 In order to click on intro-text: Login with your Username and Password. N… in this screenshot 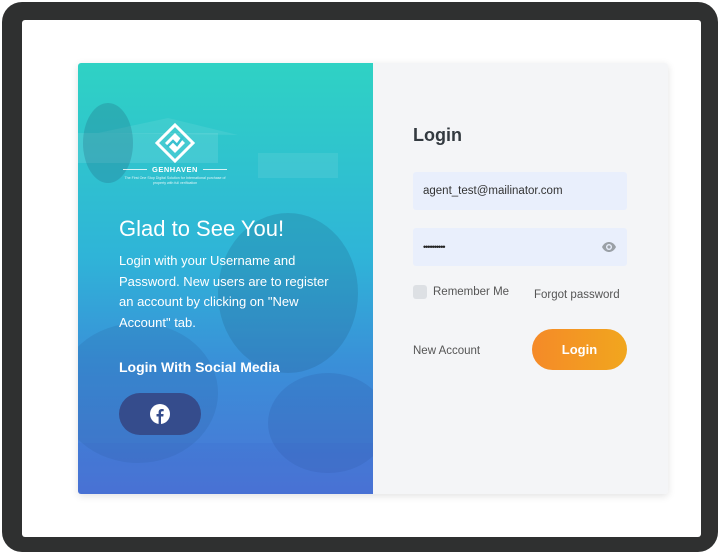, I will do `click(224, 291)`.